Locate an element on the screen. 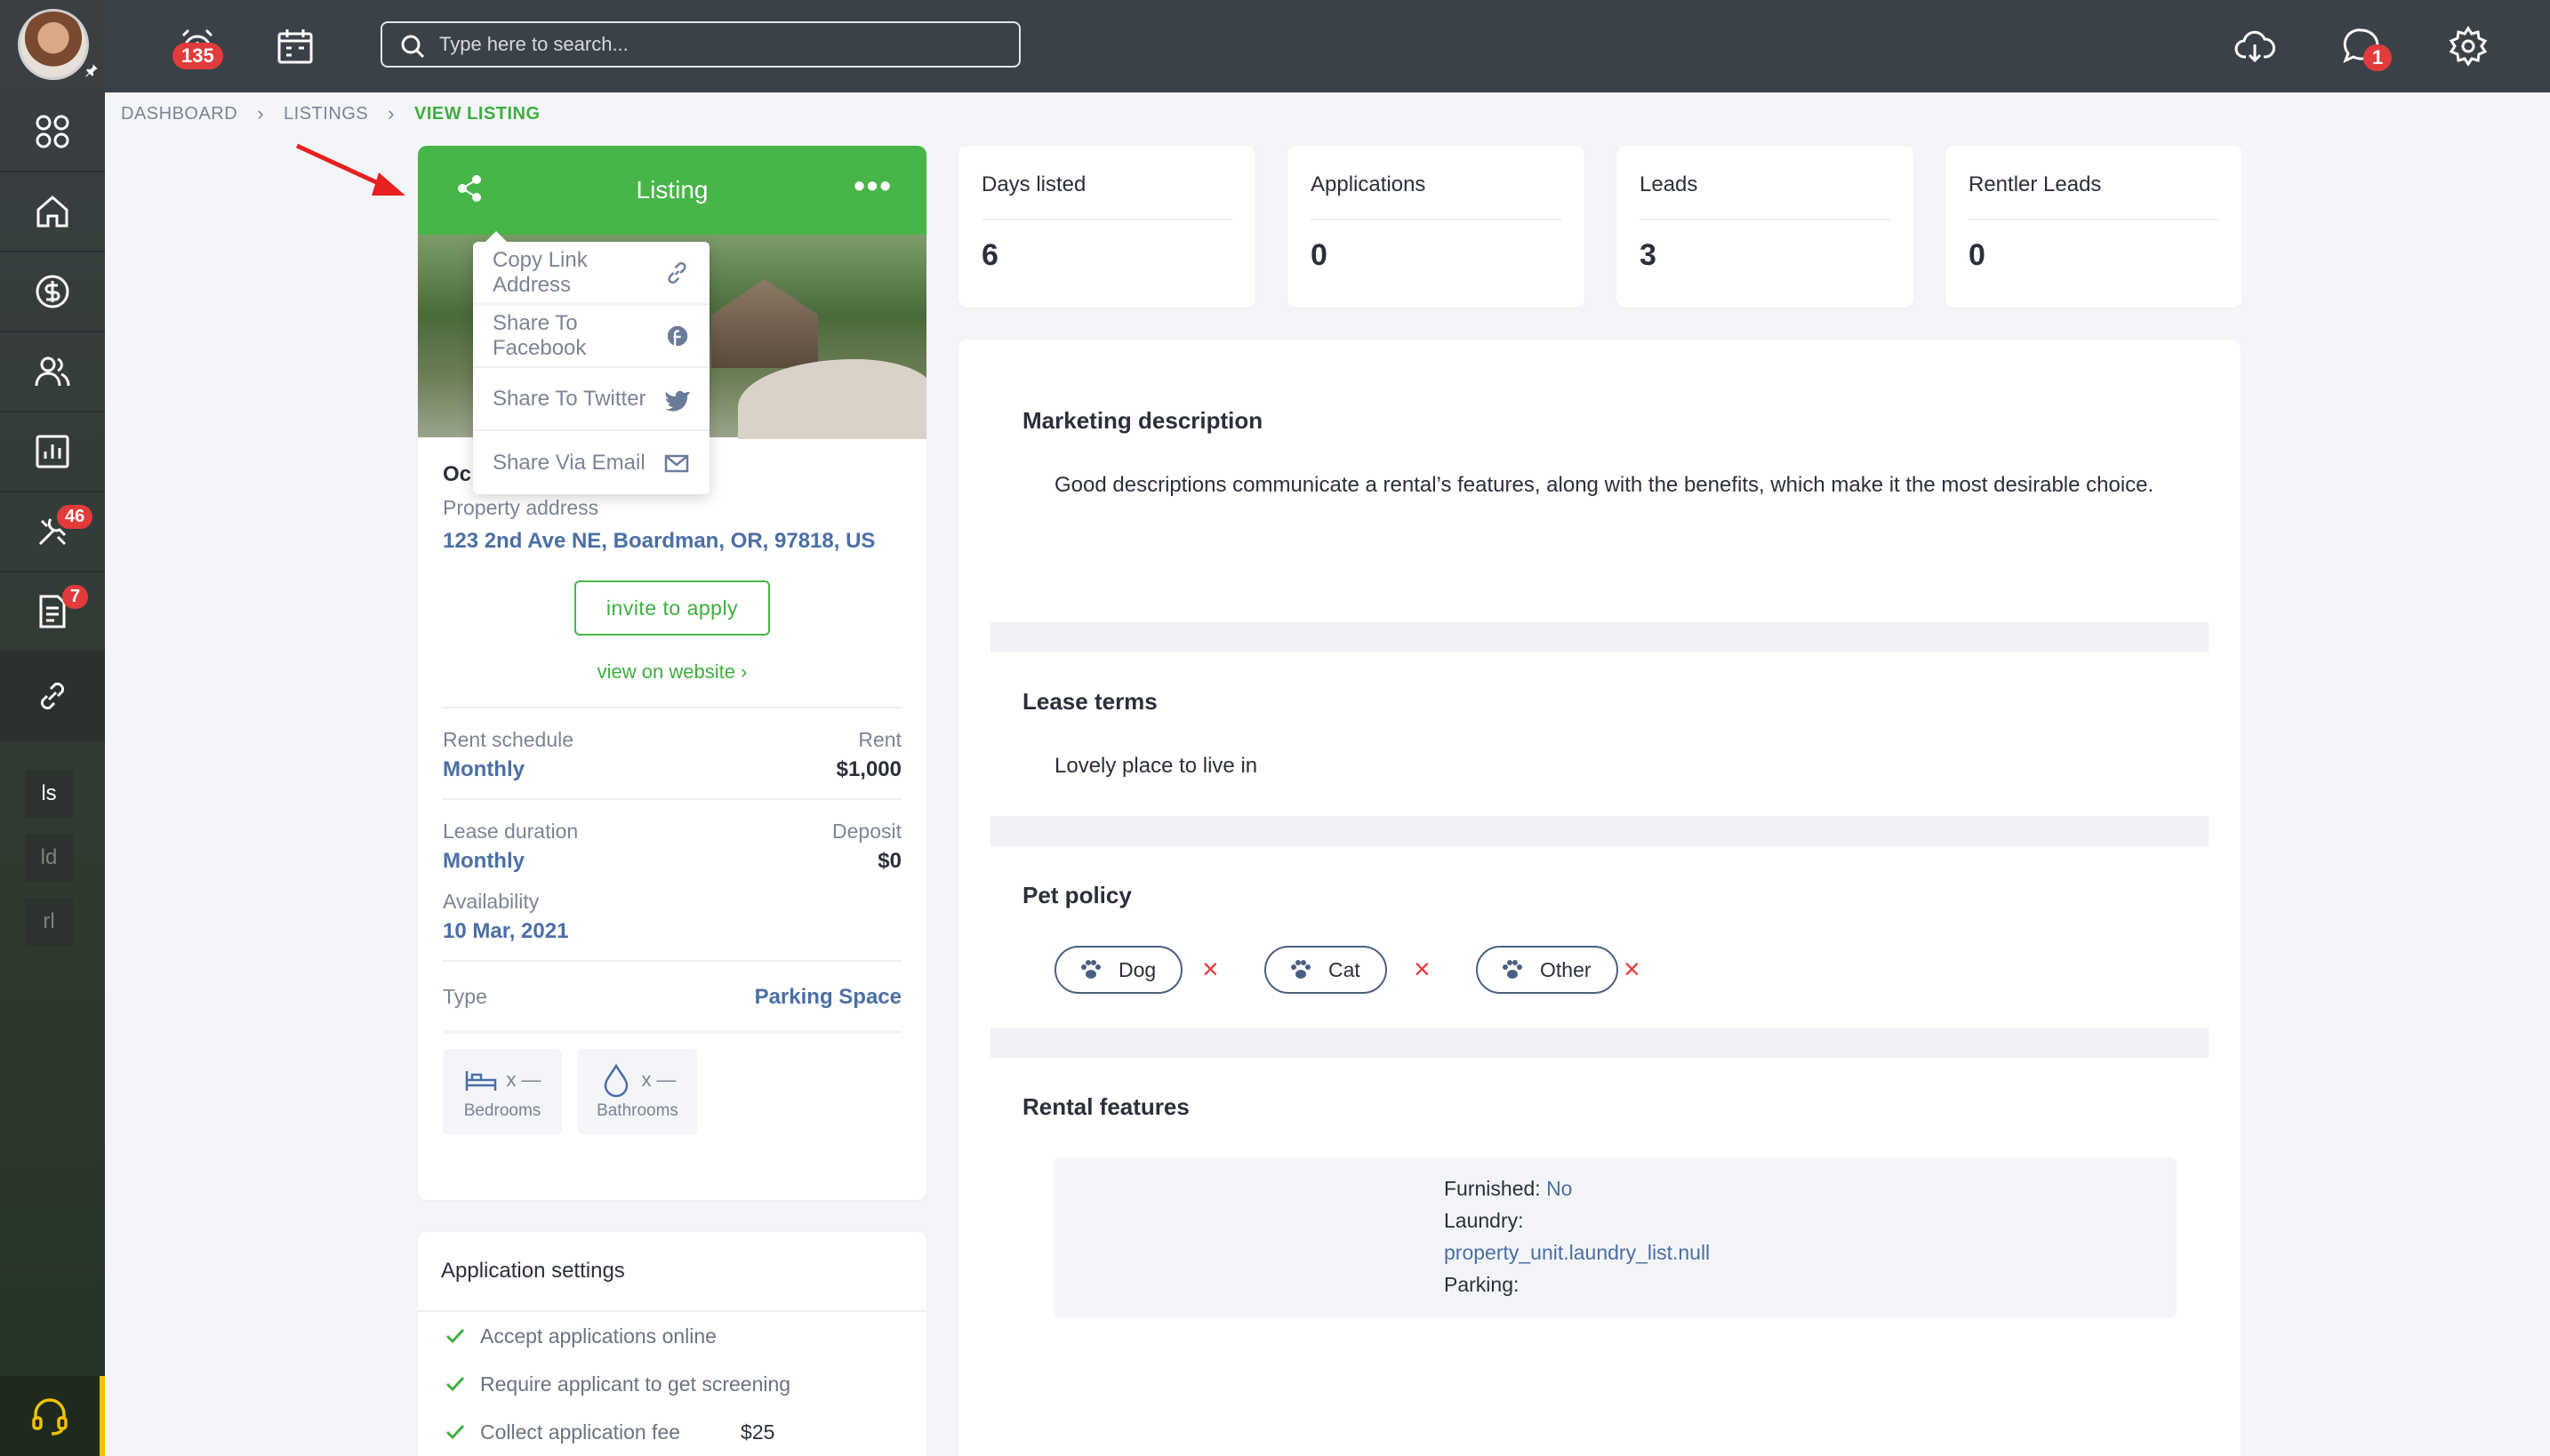 This screenshot has height=1456, width=2550. settings-button is located at coordinates (2468, 46).